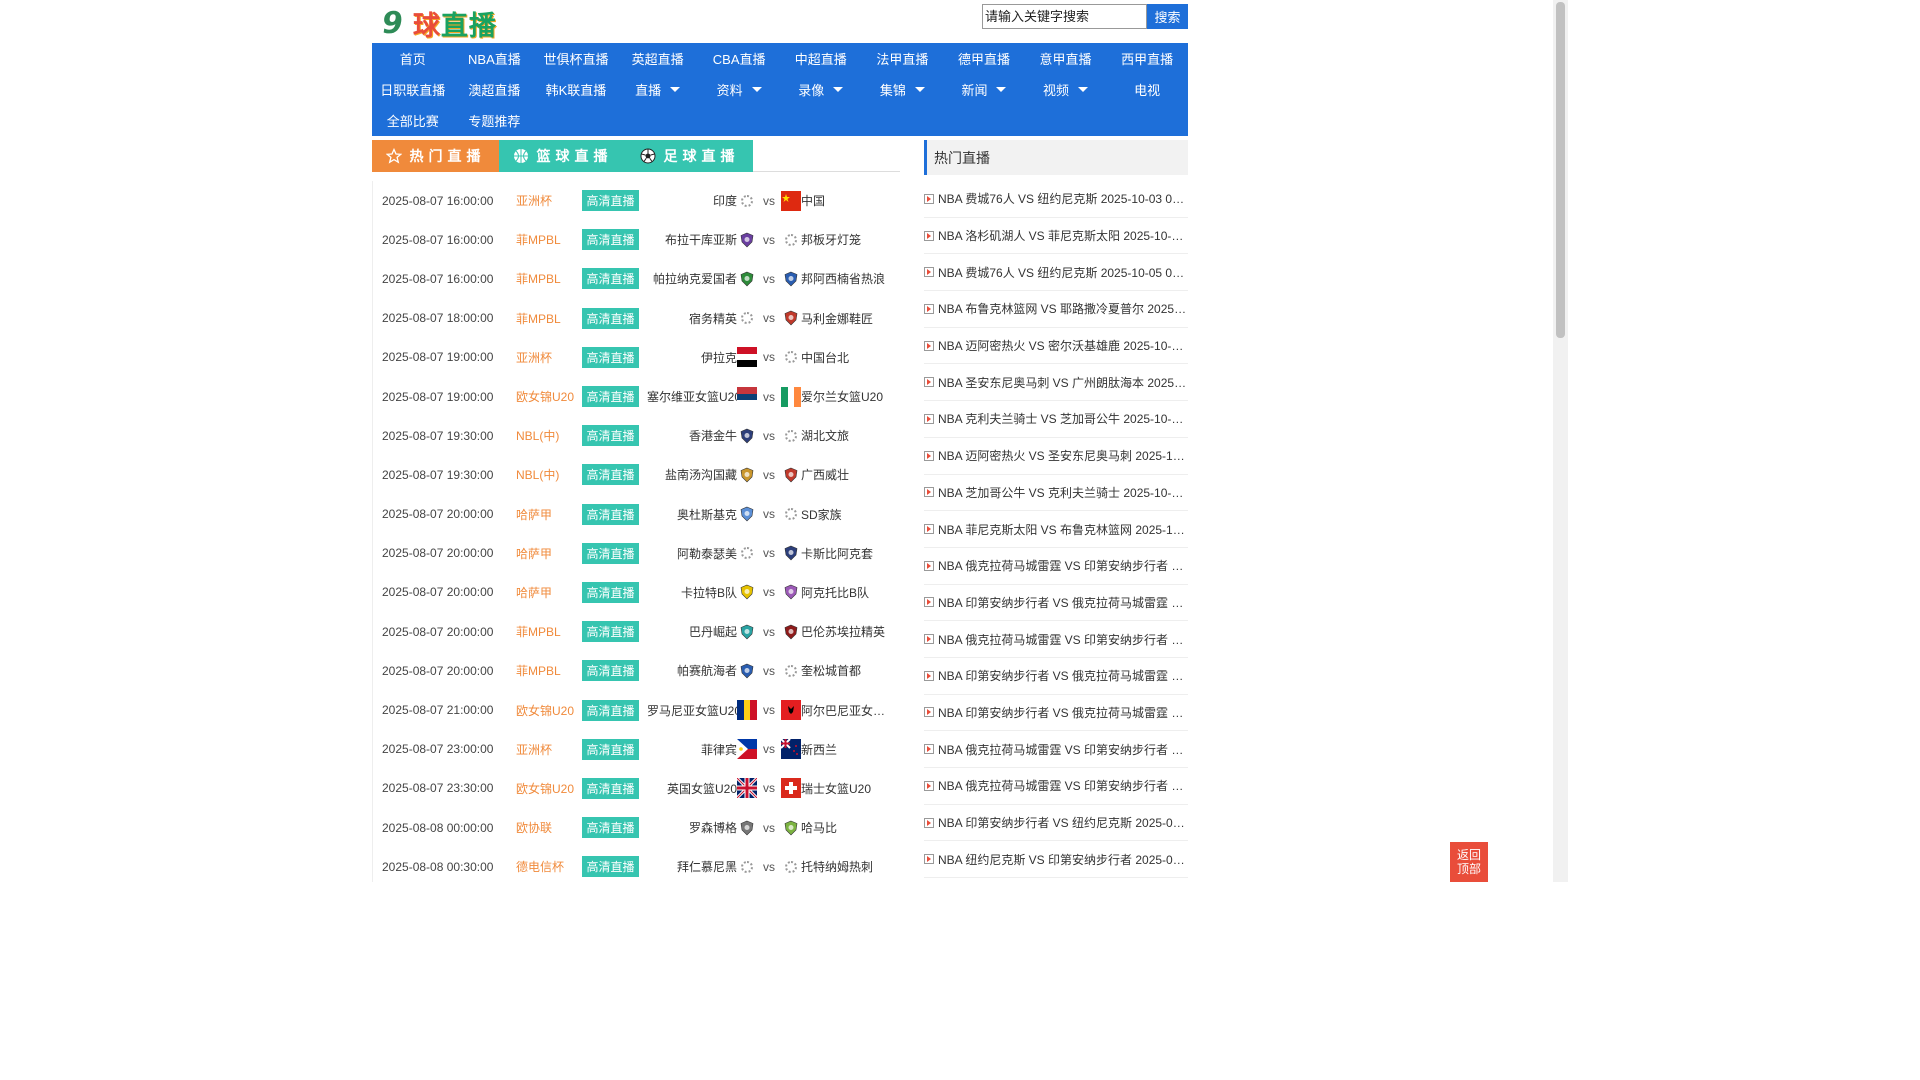 The image size is (1920, 1080). What do you see at coordinates (413, 120) in the screenshot?
I see `nav-item: 全部比赛` at bounding box center [413, 120].